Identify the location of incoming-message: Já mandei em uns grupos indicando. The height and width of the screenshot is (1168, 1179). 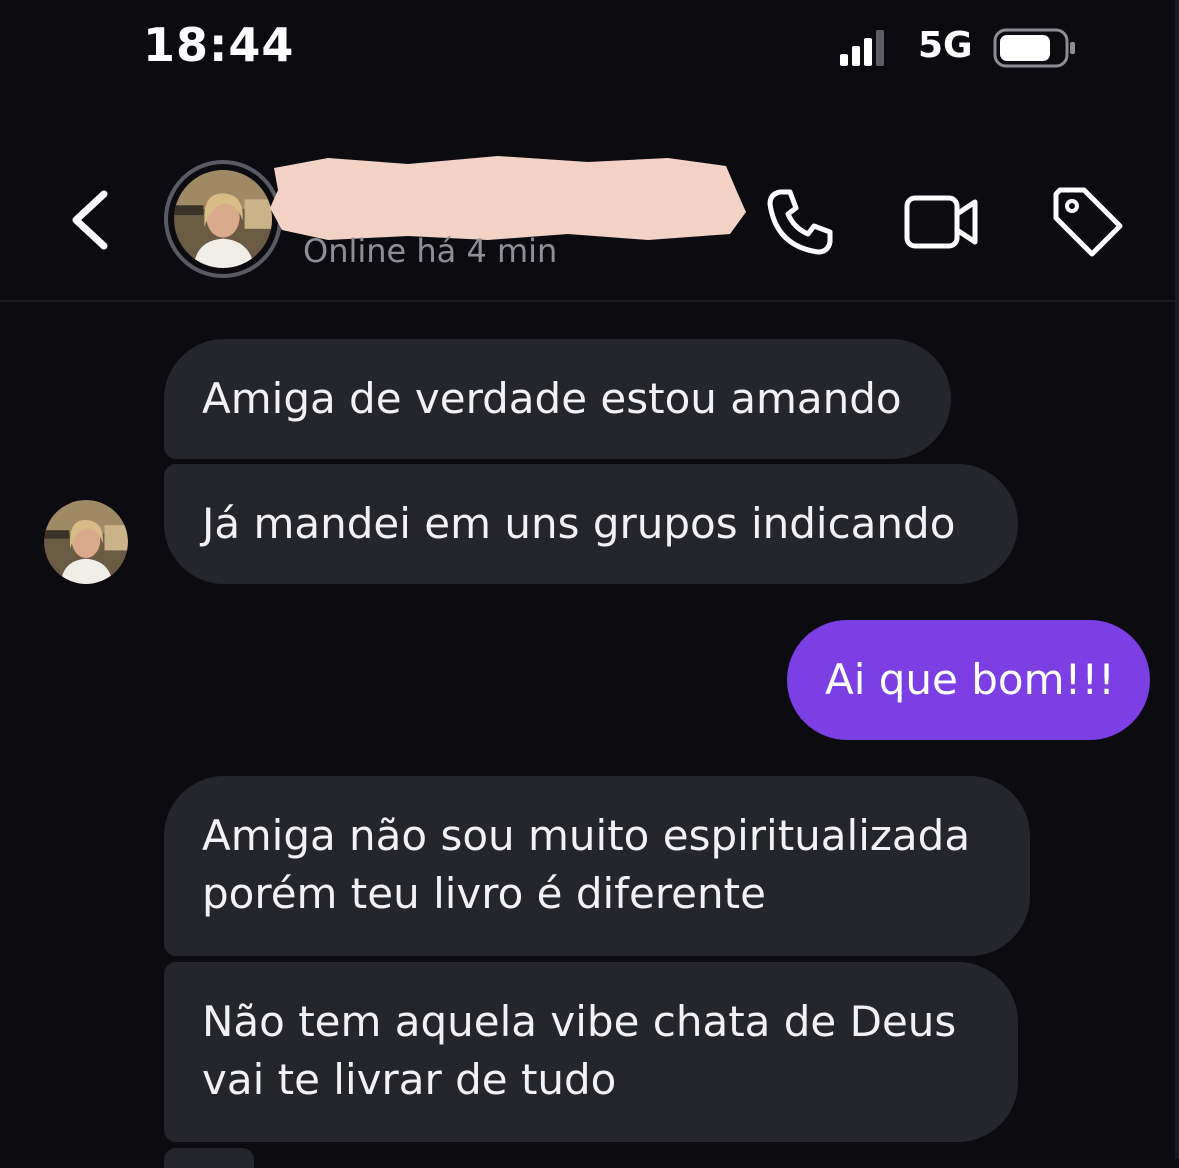
(591, 524).